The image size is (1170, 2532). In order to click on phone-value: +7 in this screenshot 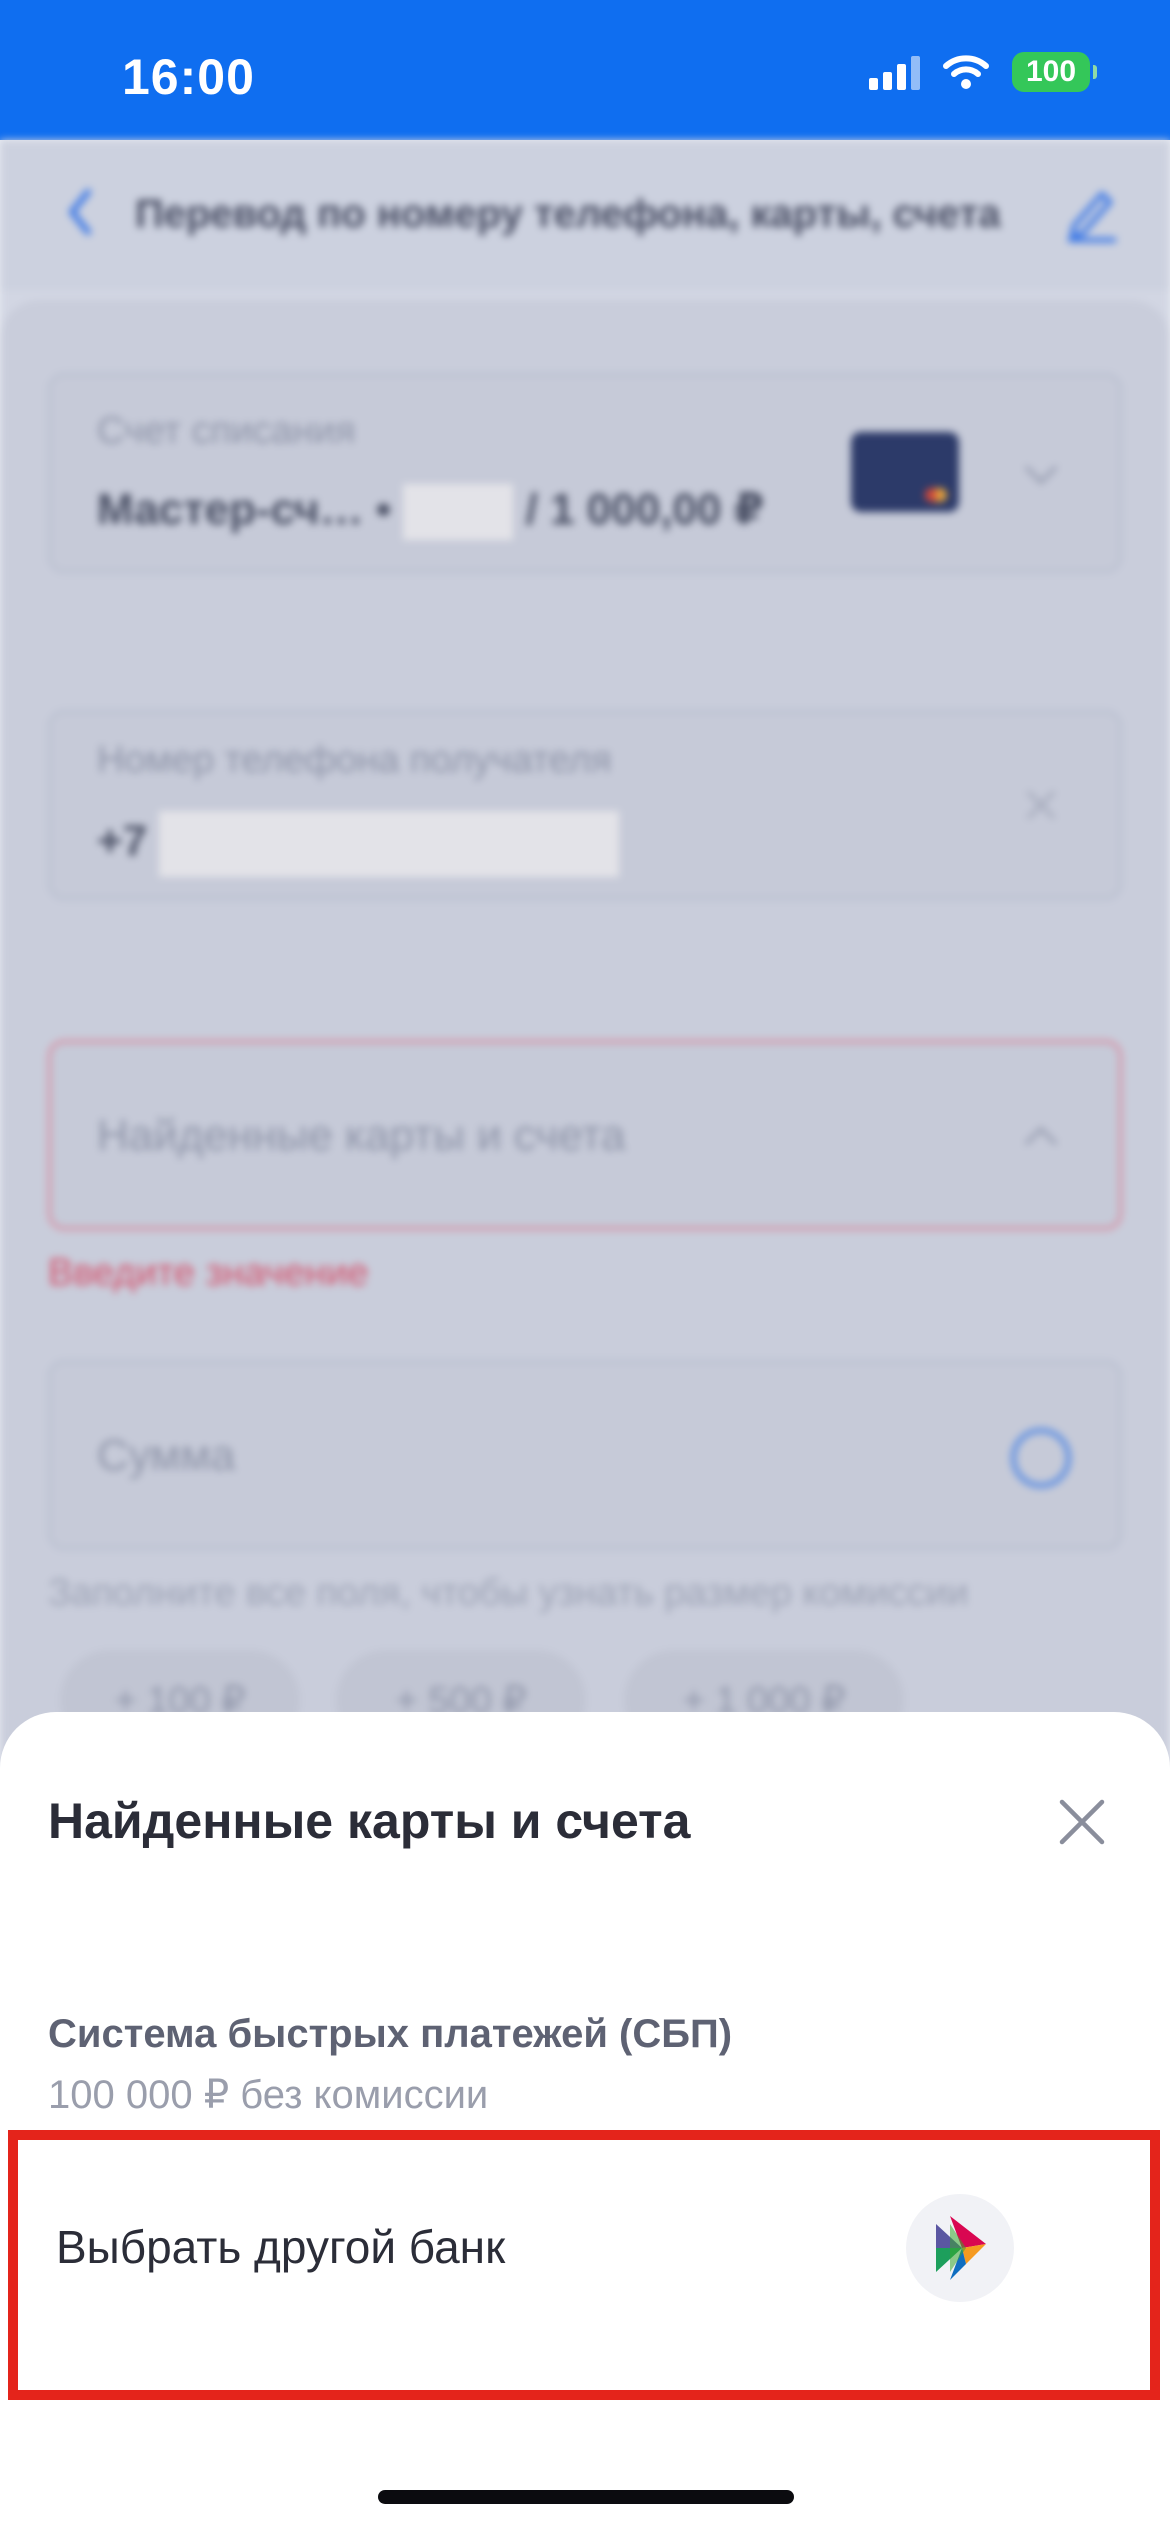, I will do `click(358, 844)`.